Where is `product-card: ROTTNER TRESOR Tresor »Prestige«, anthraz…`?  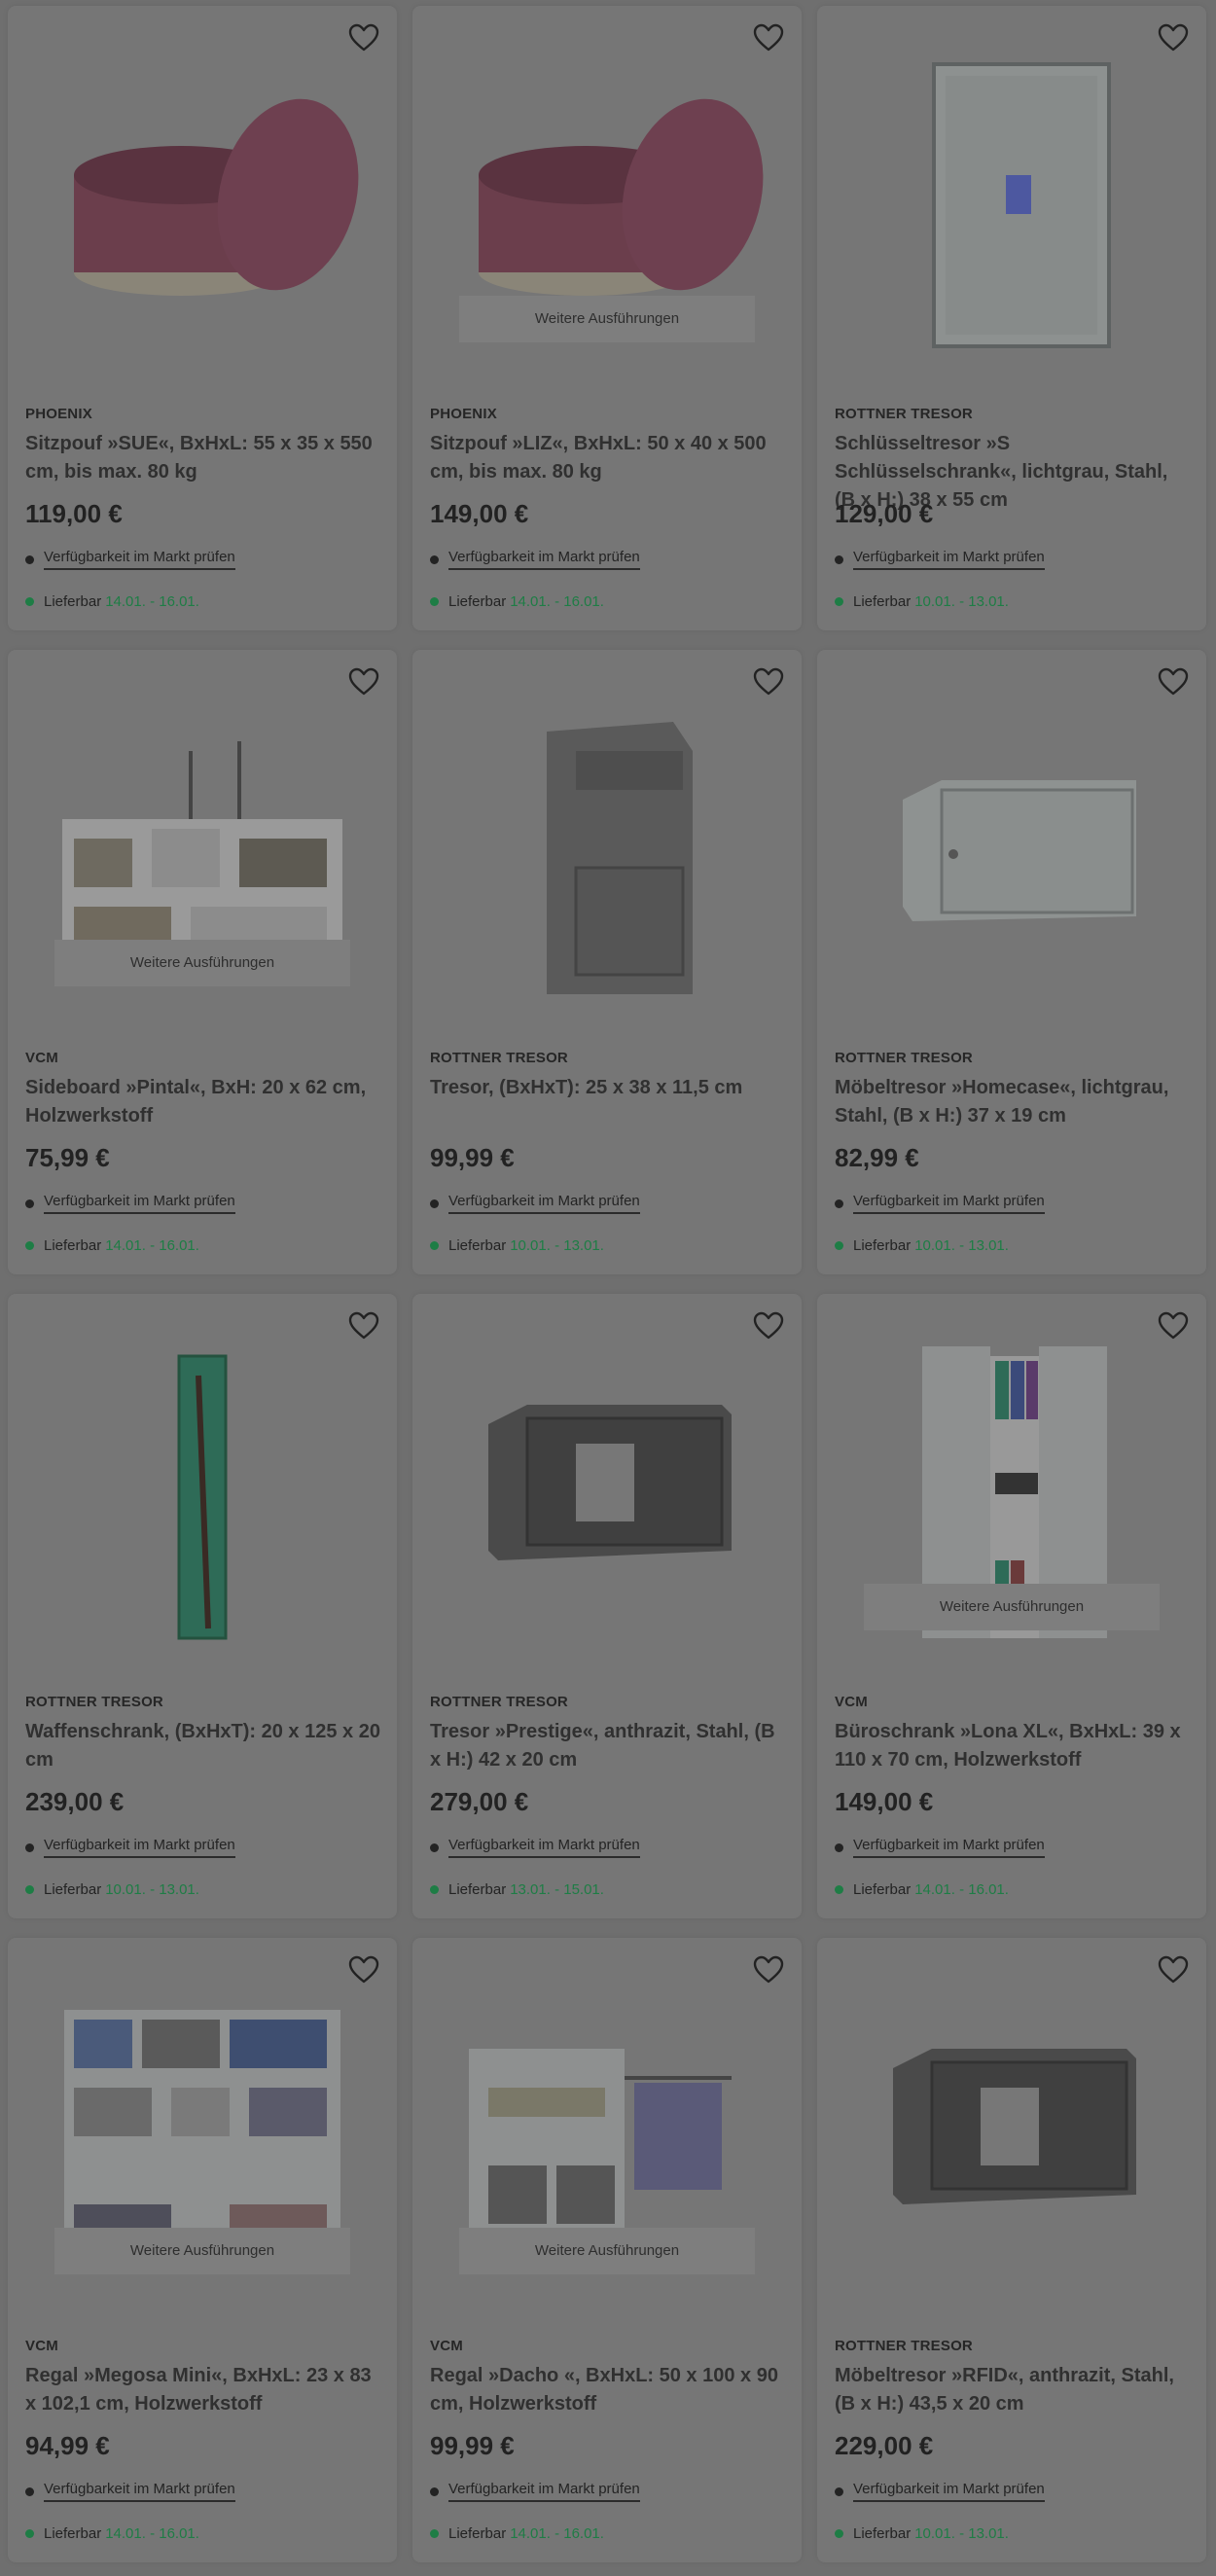 product-card: ROTTNER TRESOR Tresor »Prestige«, anthraz… is located at coordinates (607, 1606).